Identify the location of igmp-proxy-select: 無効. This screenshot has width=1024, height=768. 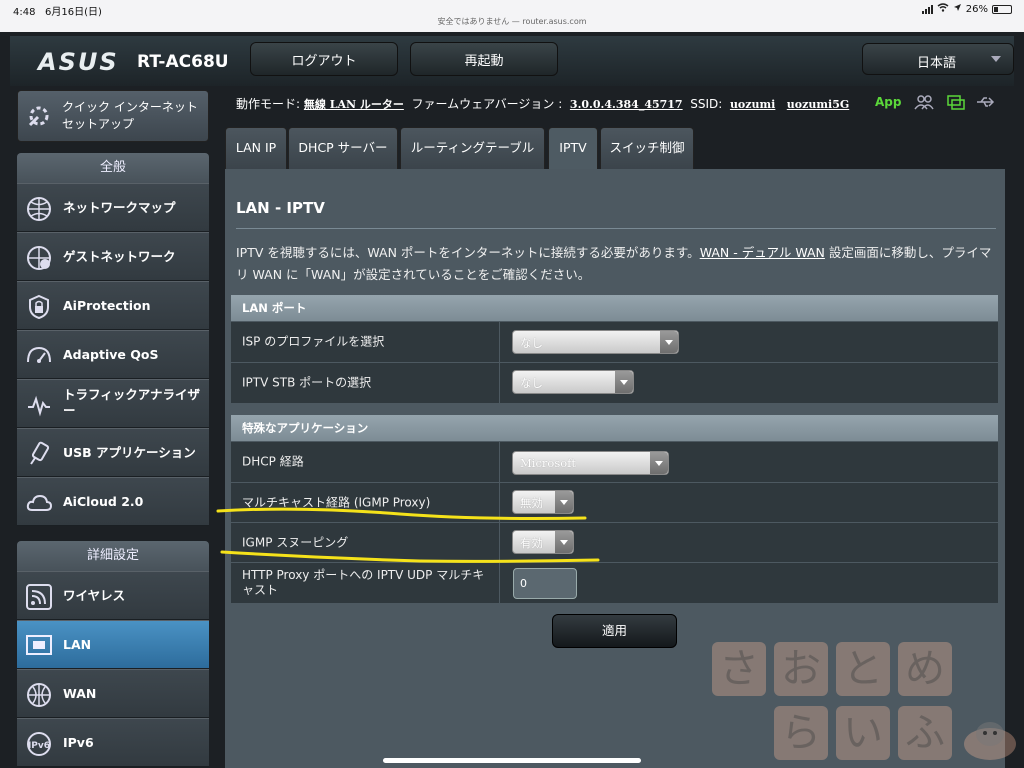
(543, 502).